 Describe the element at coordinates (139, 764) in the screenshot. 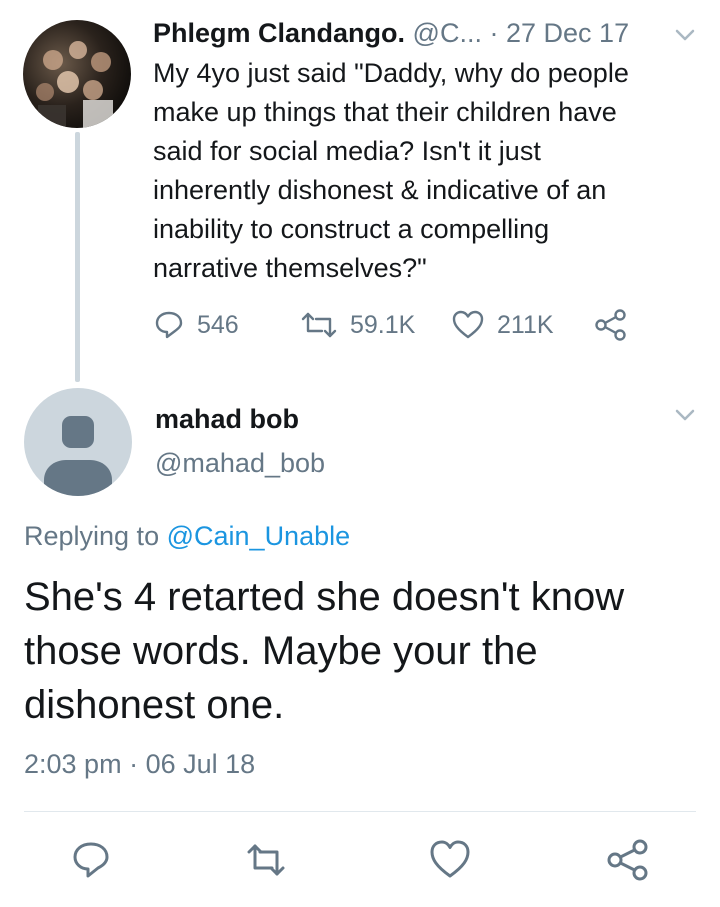

I see `tweet-timestamp: 2:03 pm · 06 Jul 18` at that location.